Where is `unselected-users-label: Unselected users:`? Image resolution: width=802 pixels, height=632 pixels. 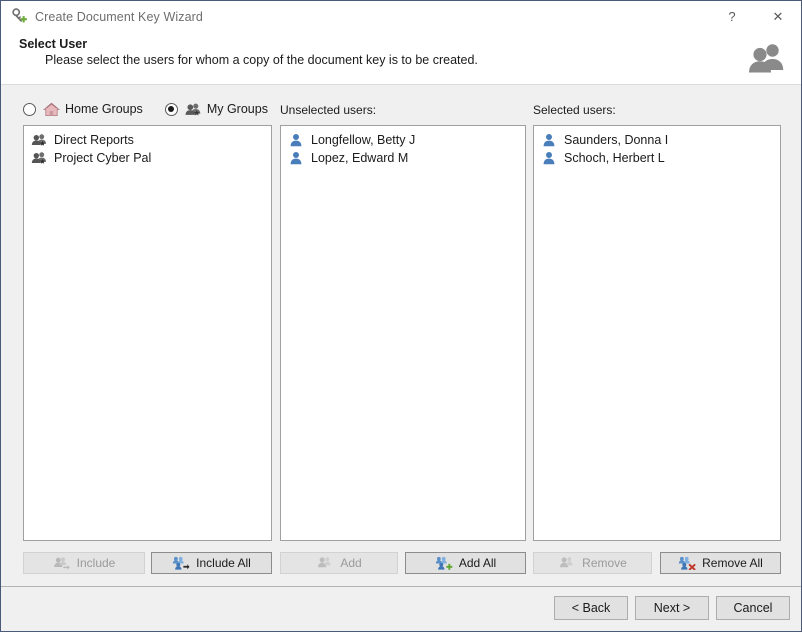
unselected-users-label: Unselected users: is located at coordinates (328, 110).